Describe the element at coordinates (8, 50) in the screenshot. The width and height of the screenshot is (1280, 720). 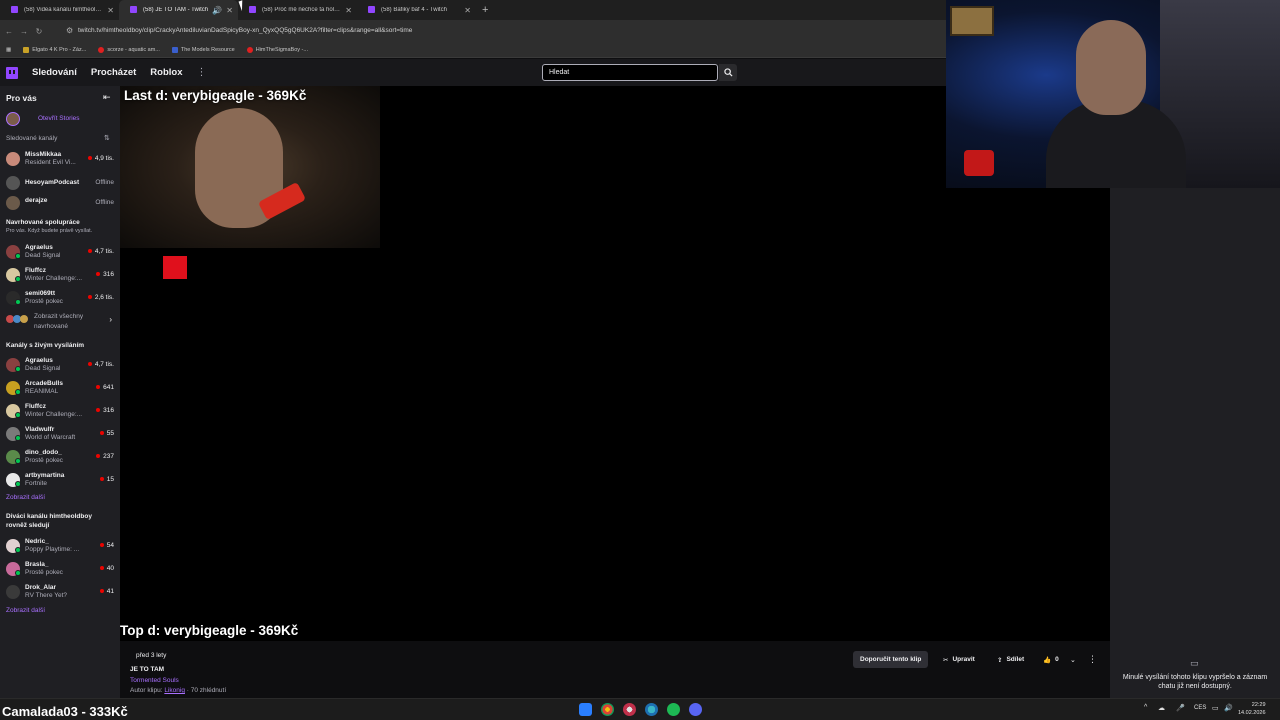
I see `apps-icon: ▦` at that location.